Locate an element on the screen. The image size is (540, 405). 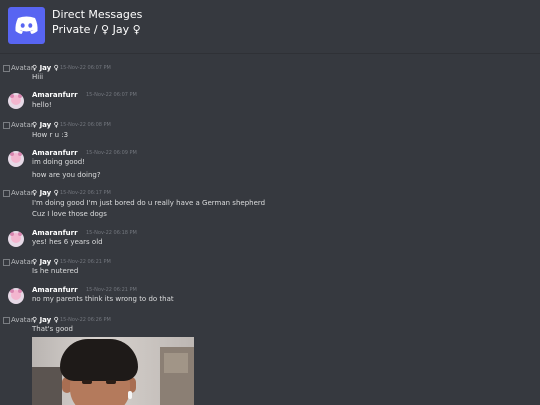
message-text: how are you doing? is located at coordinates (66, 175).